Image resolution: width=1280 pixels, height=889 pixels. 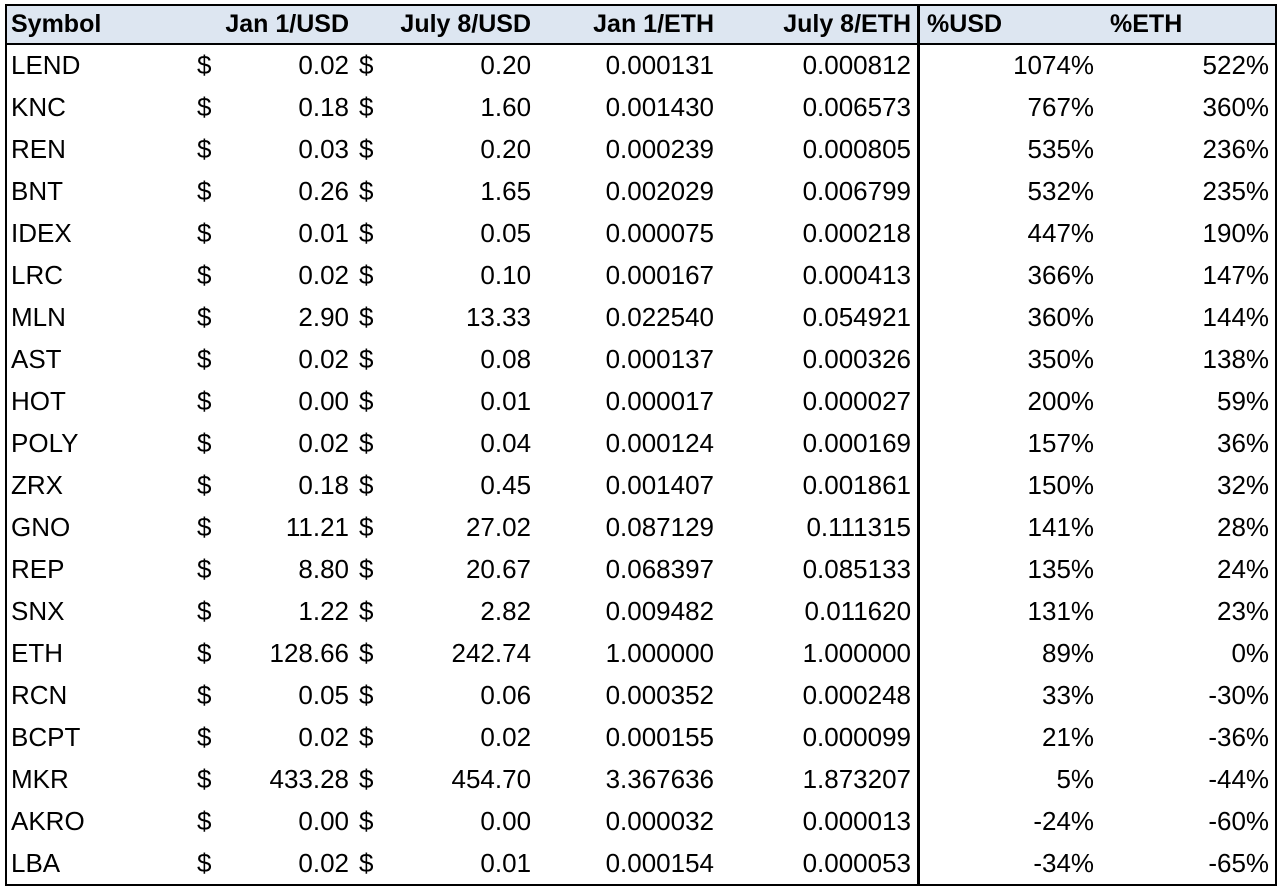 What do you see at coordinates (466, 569) in the screenshot?
I see `cell-jul8-usd: 20.67` at bounding box center [466, 569].